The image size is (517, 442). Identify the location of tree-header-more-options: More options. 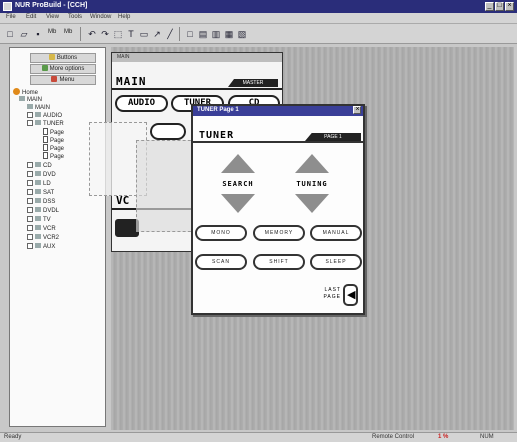
(63, 69).